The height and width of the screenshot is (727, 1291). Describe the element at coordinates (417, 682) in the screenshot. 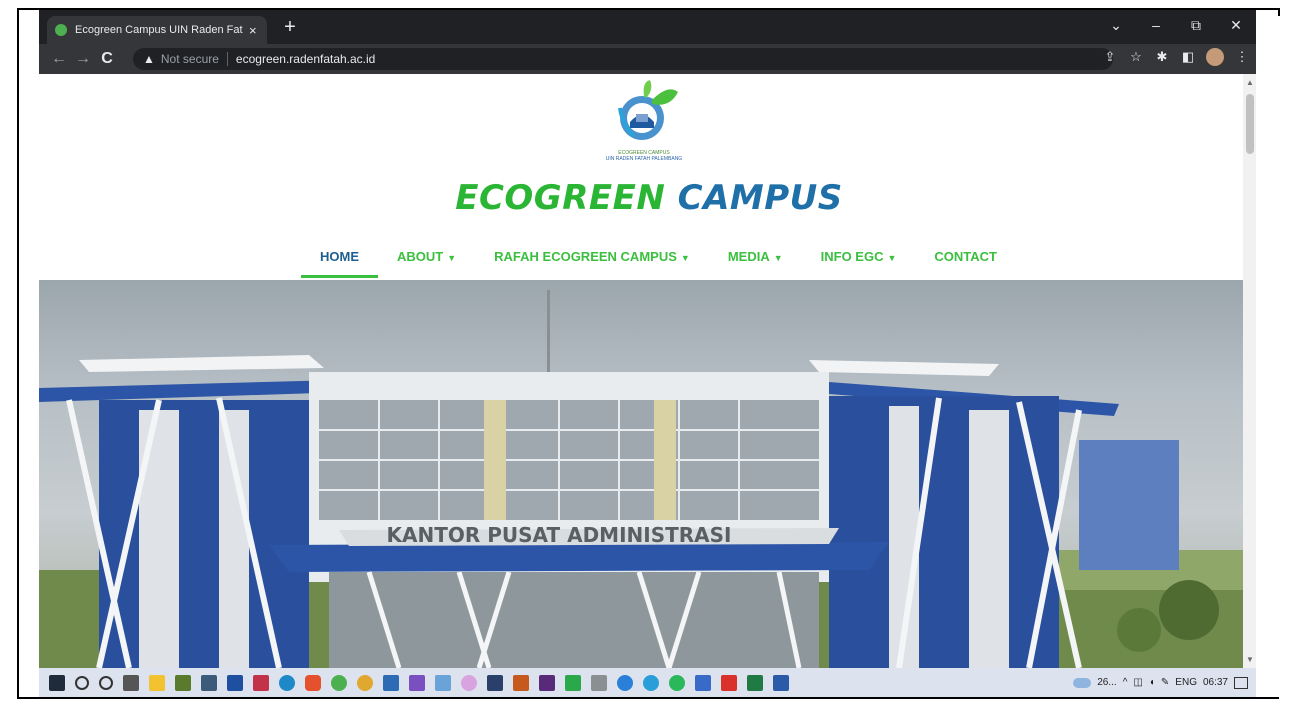

I see `visual-studio-icon` at that location.